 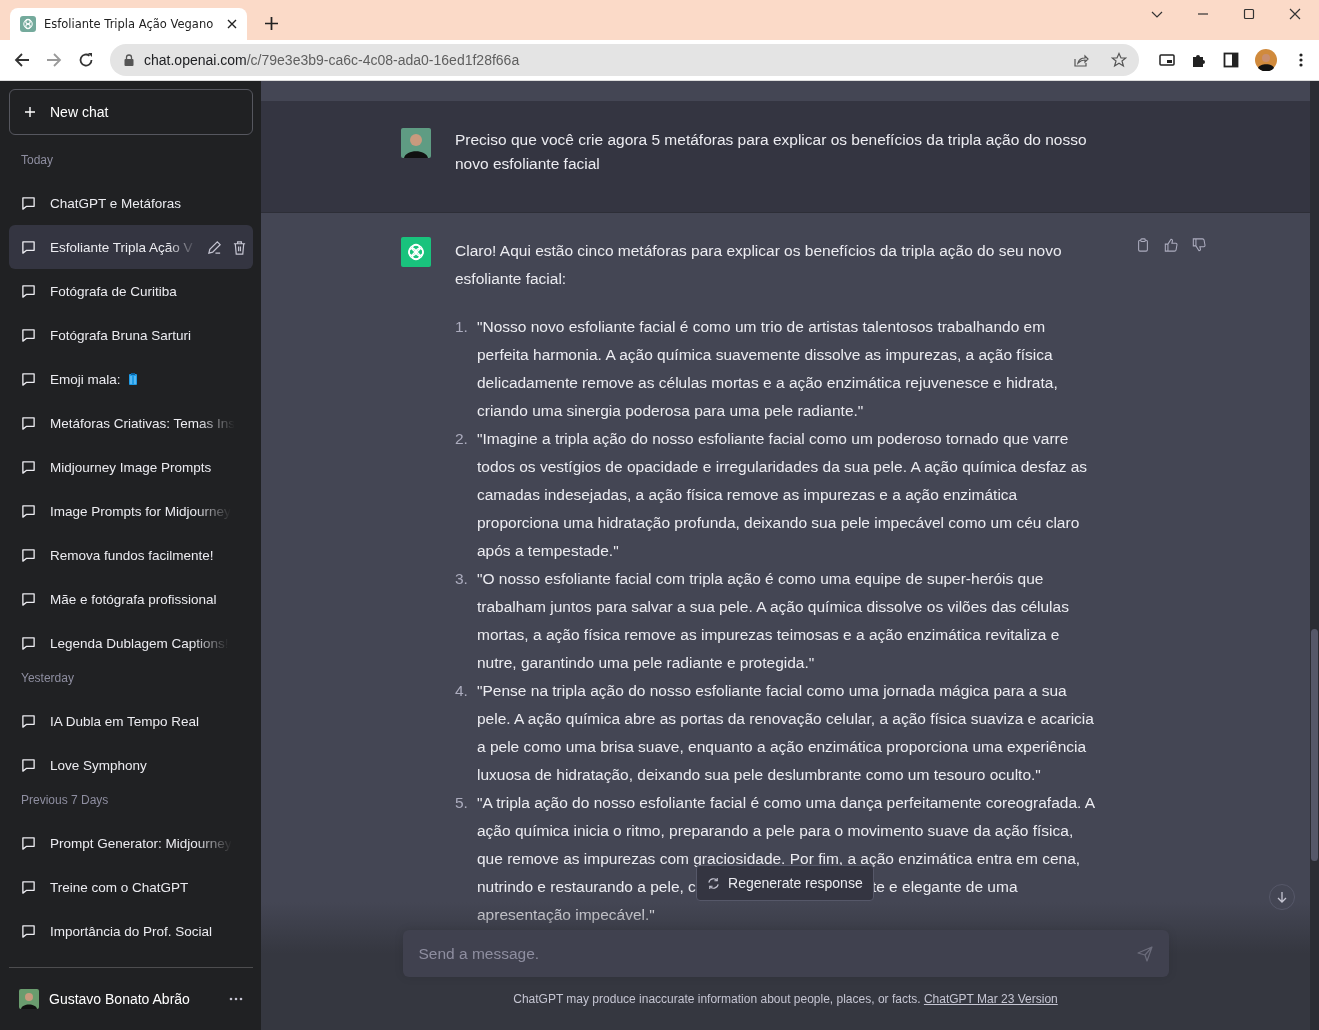 I want to click on chat-item: Treine com o ChatGPT, so click(x=131, y=887).